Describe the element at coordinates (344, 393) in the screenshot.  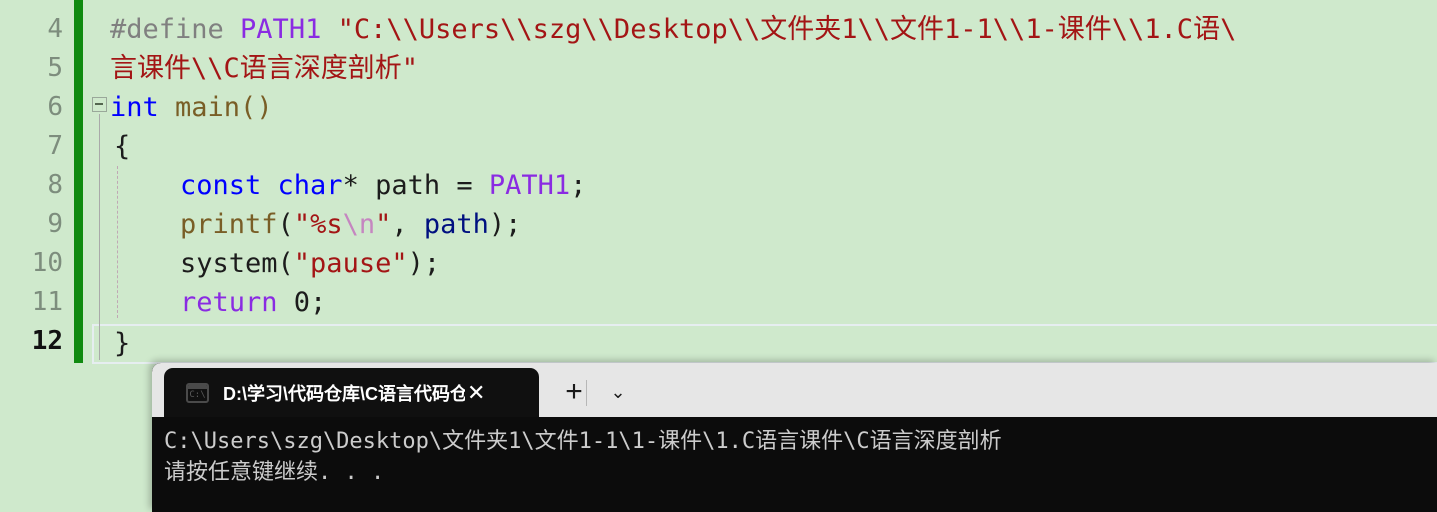
I see `terminal-tab-title: D:\学习\代码仓库\C语言代码仓` at that location.